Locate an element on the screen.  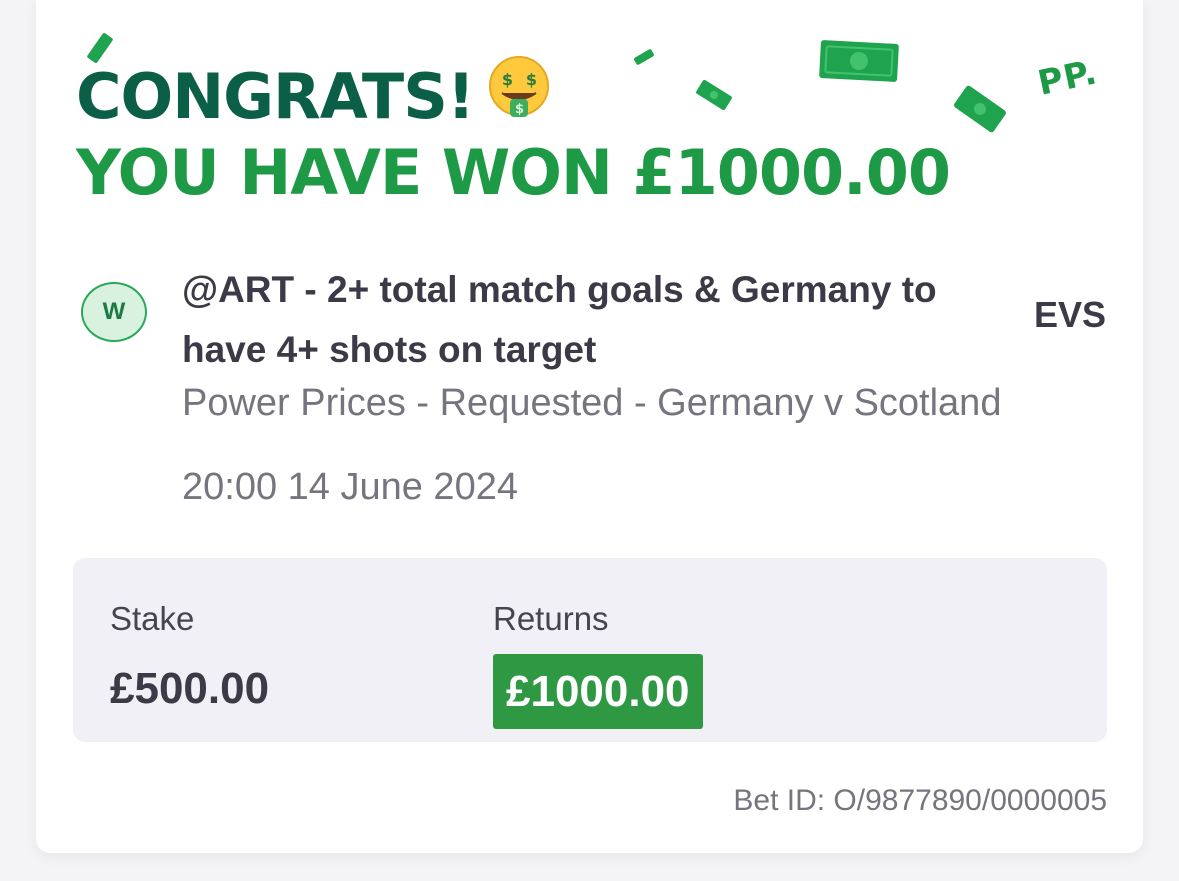
congrats-heading: CONGRATS! $ $ $ is located at coordinates (314, 96).